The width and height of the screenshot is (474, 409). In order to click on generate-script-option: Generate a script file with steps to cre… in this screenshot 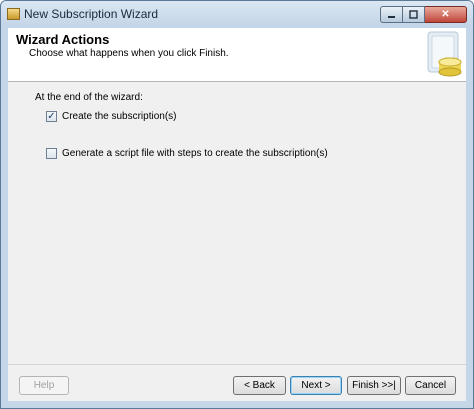, I will do `click(187, 153)`.